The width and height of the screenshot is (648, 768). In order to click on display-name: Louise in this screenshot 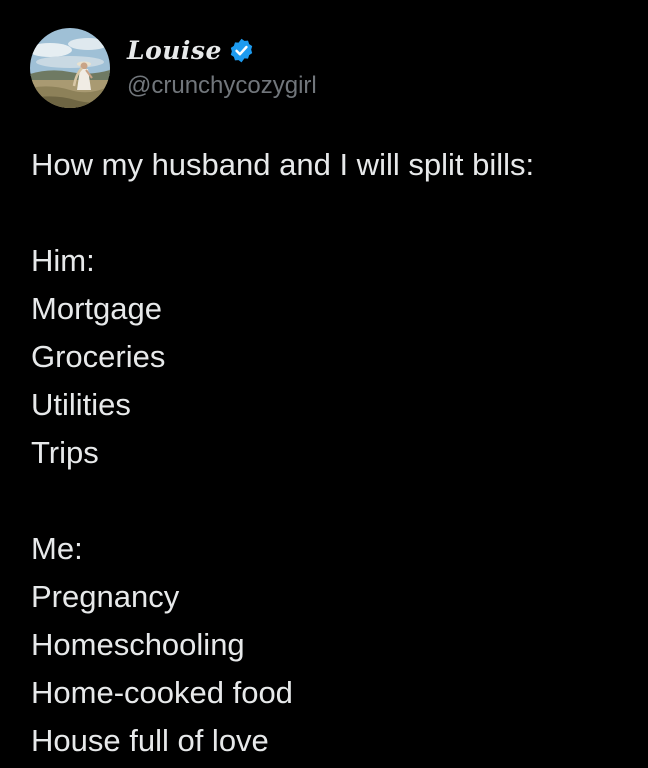, I will do `click(174, 50)`.